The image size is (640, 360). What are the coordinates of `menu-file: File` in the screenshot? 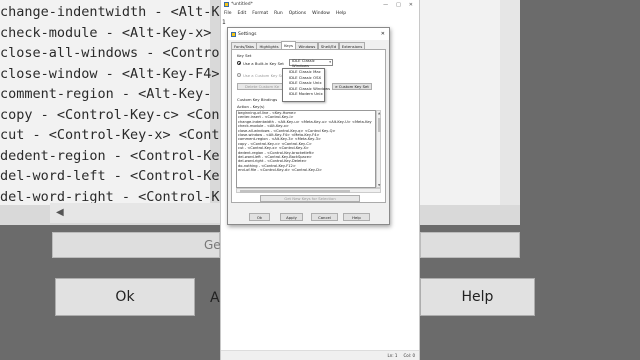 It's located at (228, 13).